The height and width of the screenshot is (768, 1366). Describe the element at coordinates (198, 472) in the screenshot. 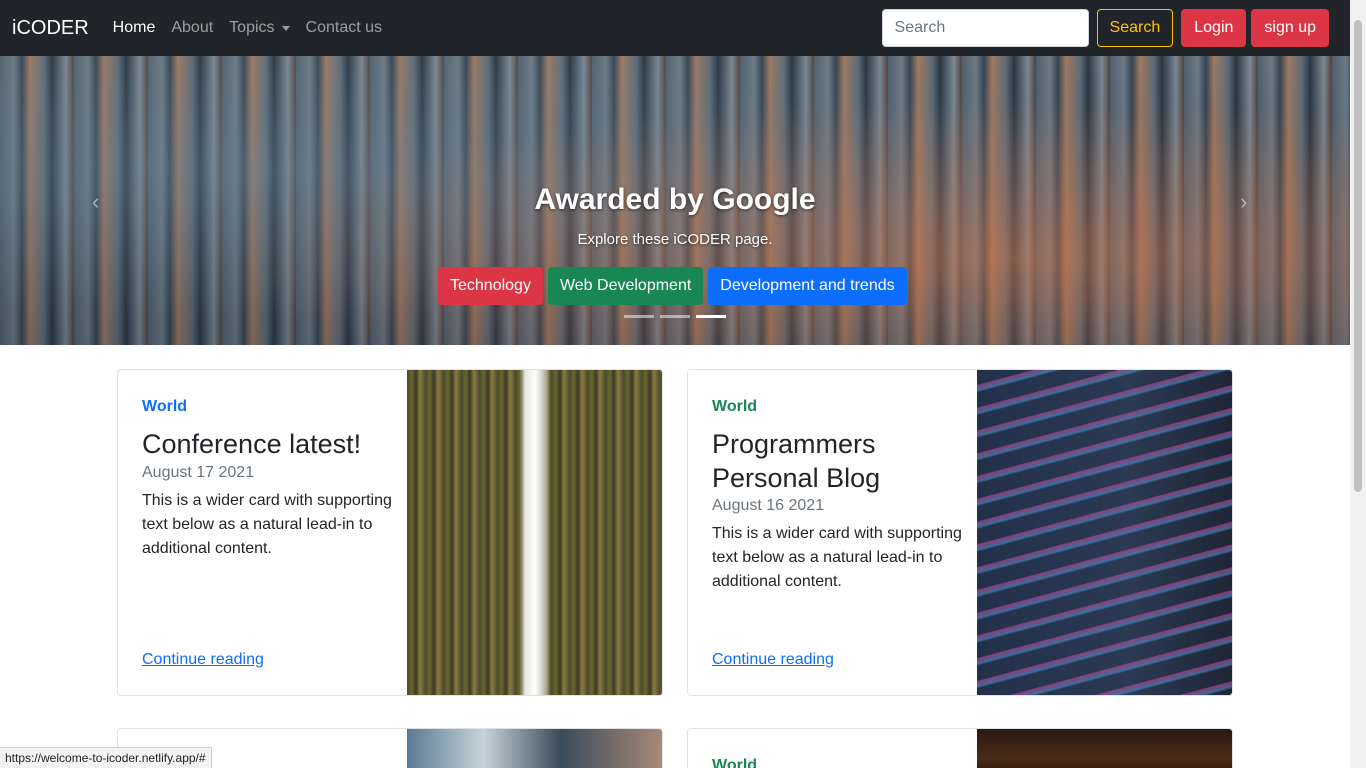

I see `card-date: August 17 2021` at that location.